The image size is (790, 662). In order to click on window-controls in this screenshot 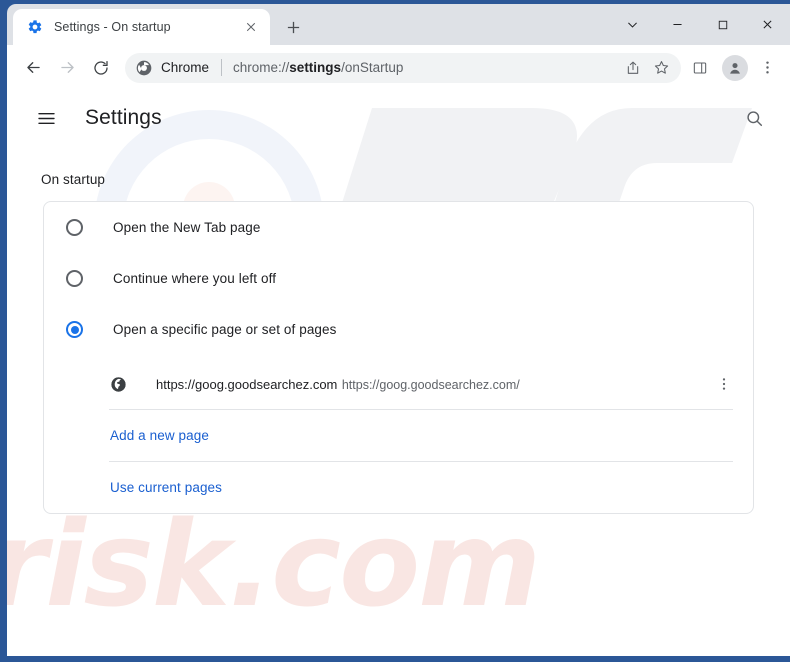, I will do `click(700, 24)`.